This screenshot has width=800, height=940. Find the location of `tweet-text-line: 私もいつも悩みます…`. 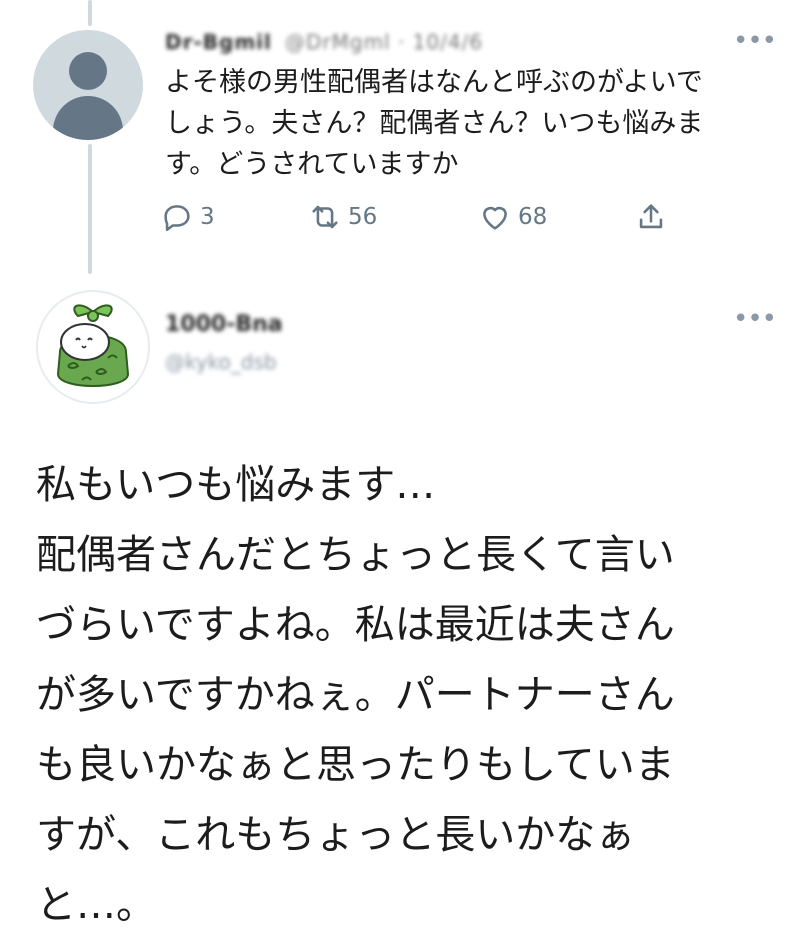

tweet-text-line: 私もいつも悩みます… is located at coordinates (236, 485).